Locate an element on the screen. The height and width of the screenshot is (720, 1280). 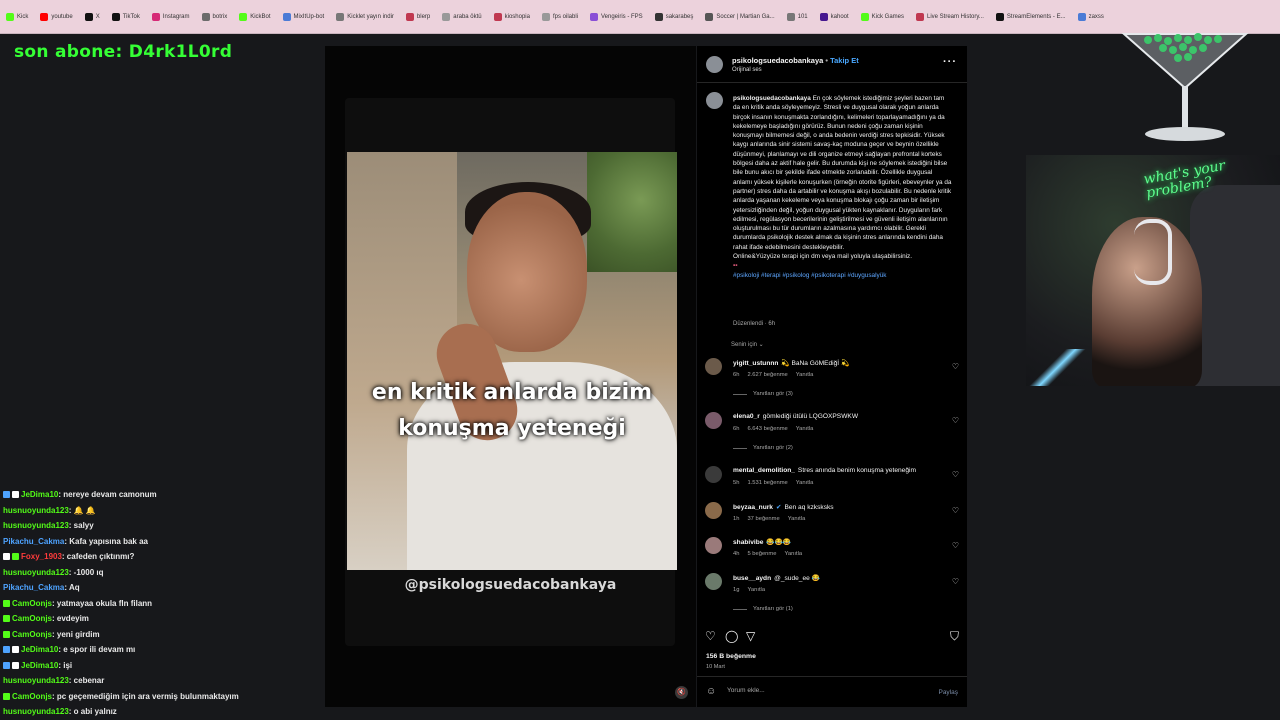
bookmark-item: MixItUp-bot is located at coordinates (304, 16).